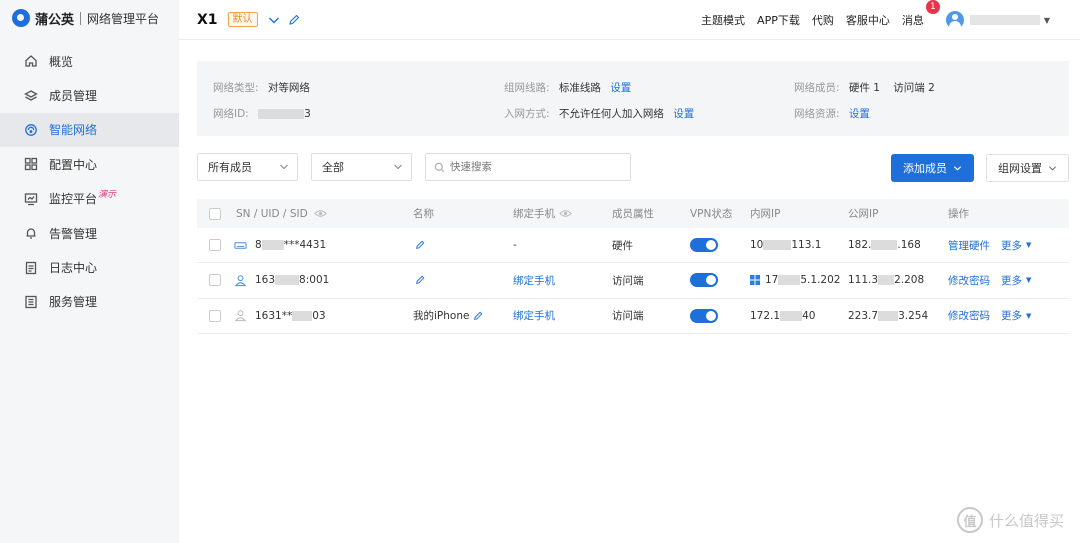  Describe the element at coordinates (1010, 520) in the screenshot. I see `watermark: 值 什么值得买` at that location.